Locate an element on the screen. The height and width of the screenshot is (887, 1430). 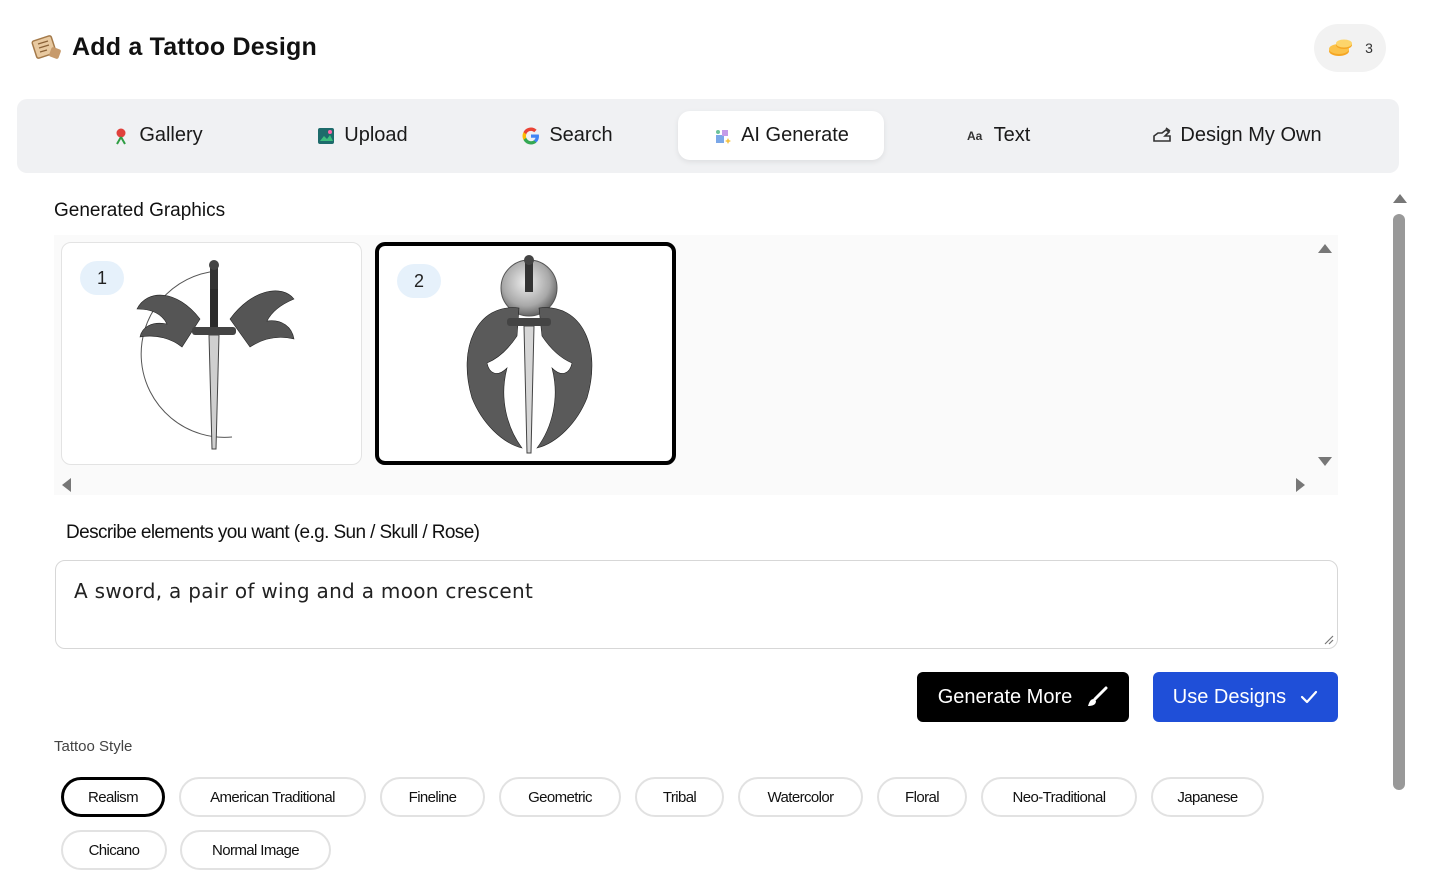
tab-upload: Upload is located at coordinates (362, 135).